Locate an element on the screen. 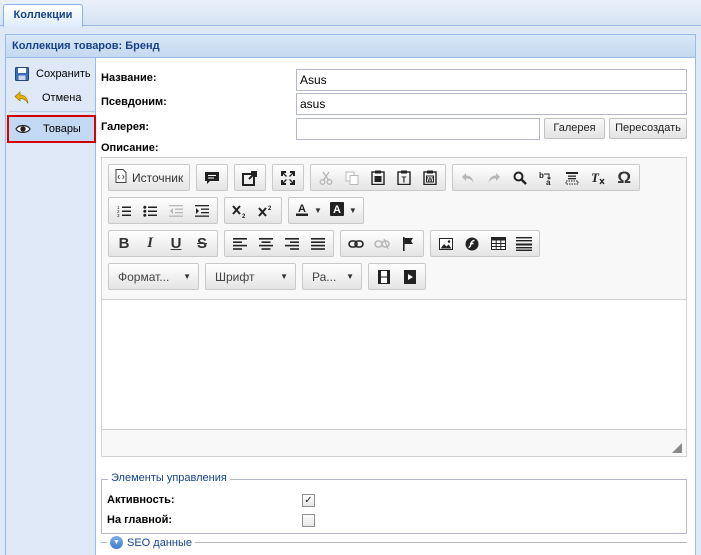 This screenshot has width=701, height=555. format-dropdown: Формат... ▼ is located at coordinates (153, 276).